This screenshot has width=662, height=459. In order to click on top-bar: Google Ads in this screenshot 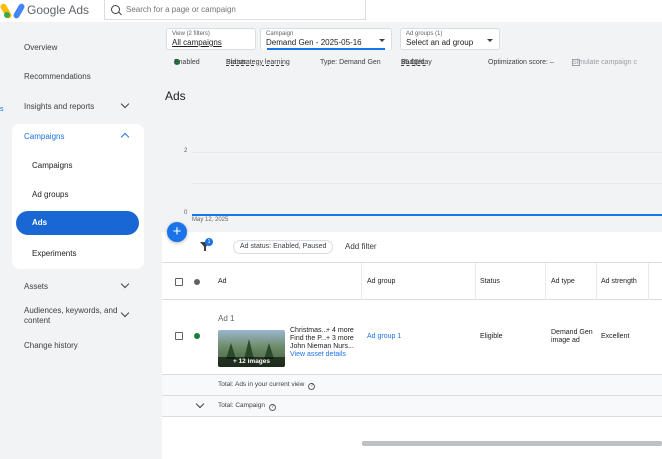, I will do `click(331, 11)`.